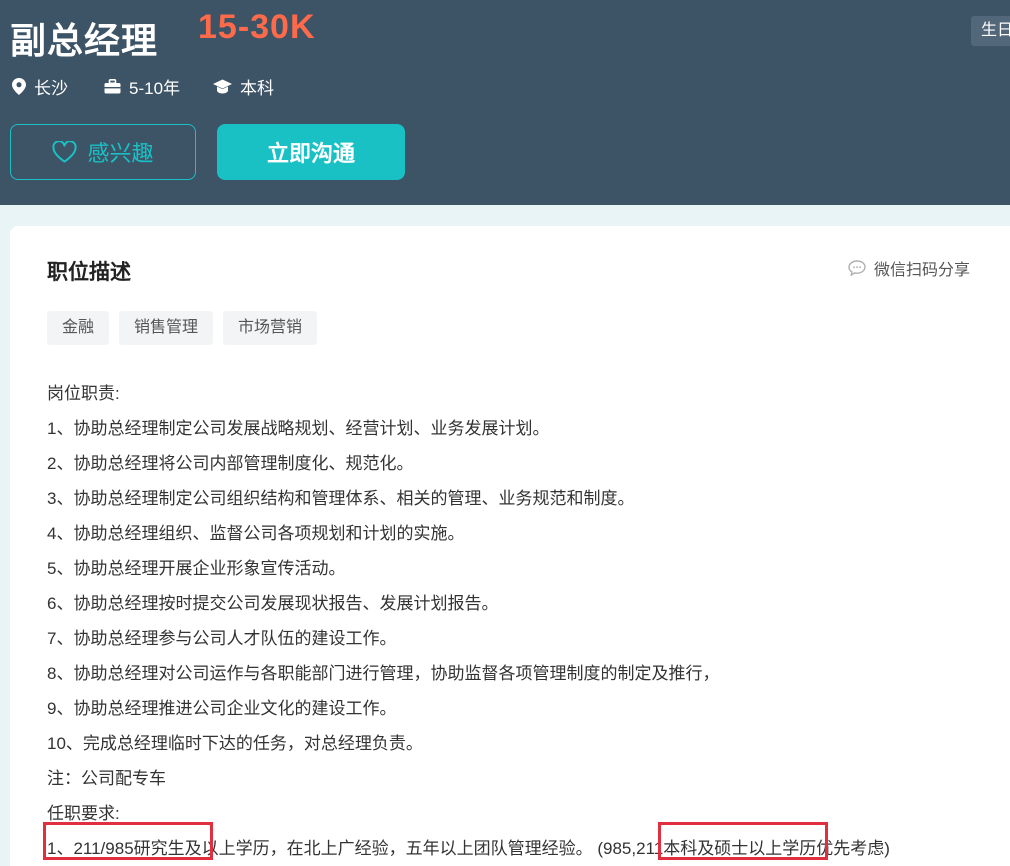 The height and width of the screenshot is (866, 1010). Describe the element at coordinates (83, 393) in the screenshot. I see `description-line: 岗位职责:` at that location.